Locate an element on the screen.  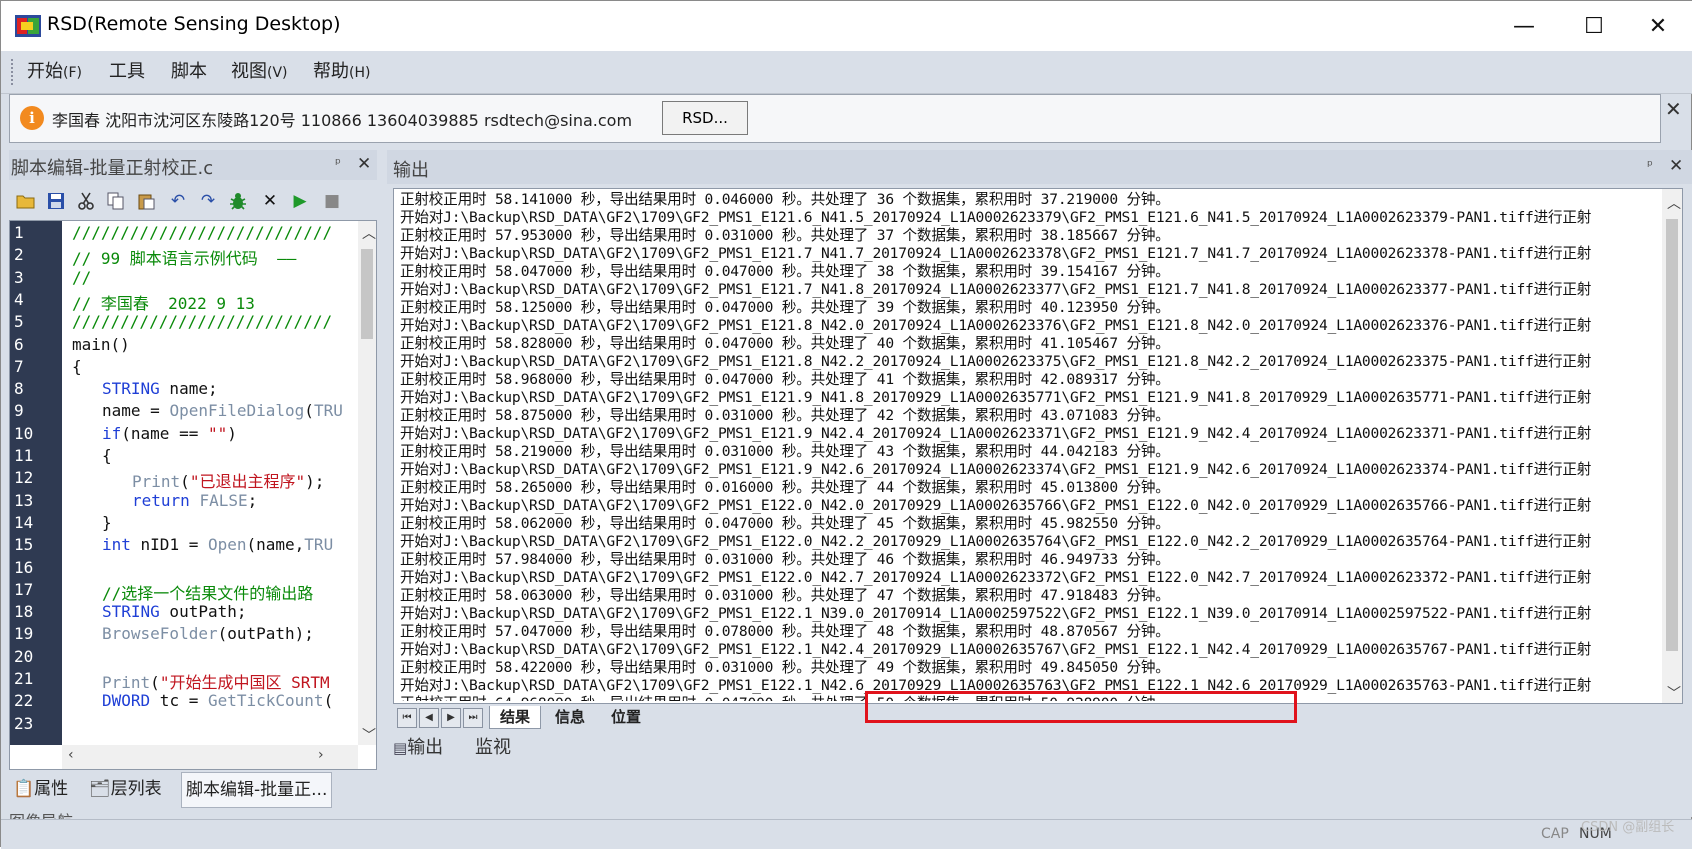
output-vertical-scrollbar: ︿ ﹀ is located at coordinates (1672, 446).